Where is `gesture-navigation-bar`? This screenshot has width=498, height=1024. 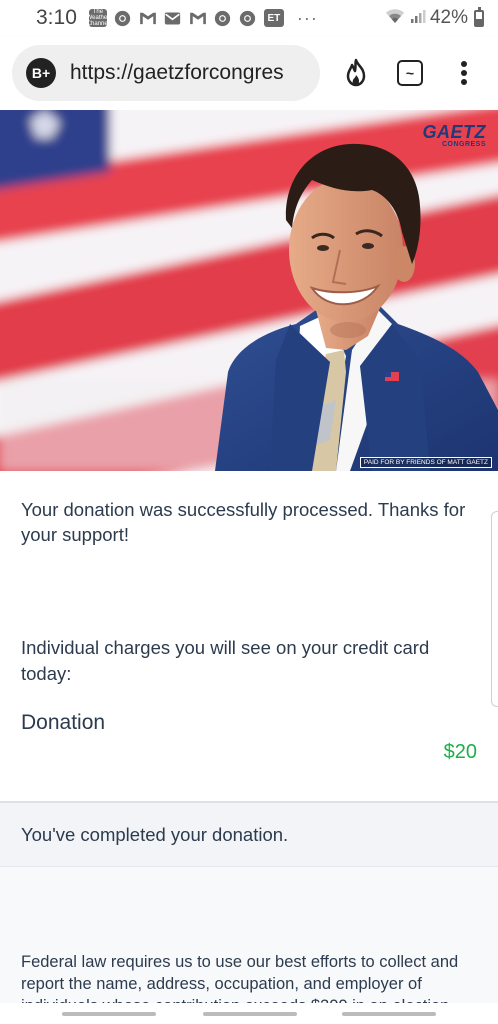
gesture-navigation-bar is located at coordinates (249, 1013).